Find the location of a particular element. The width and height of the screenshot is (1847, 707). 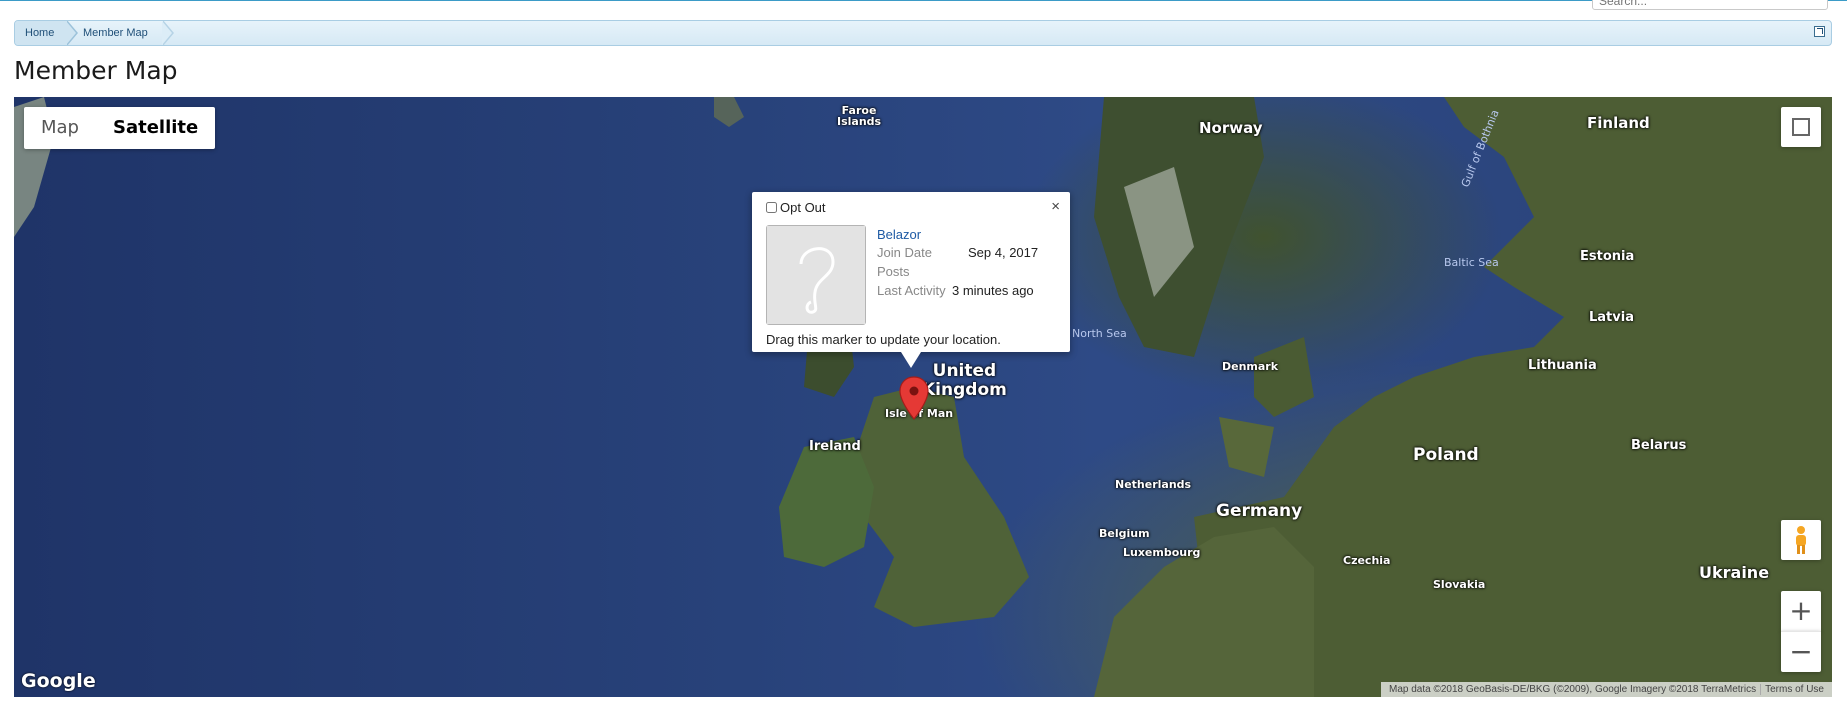

breadcrumb-separator is located at coordinates (168, 33).